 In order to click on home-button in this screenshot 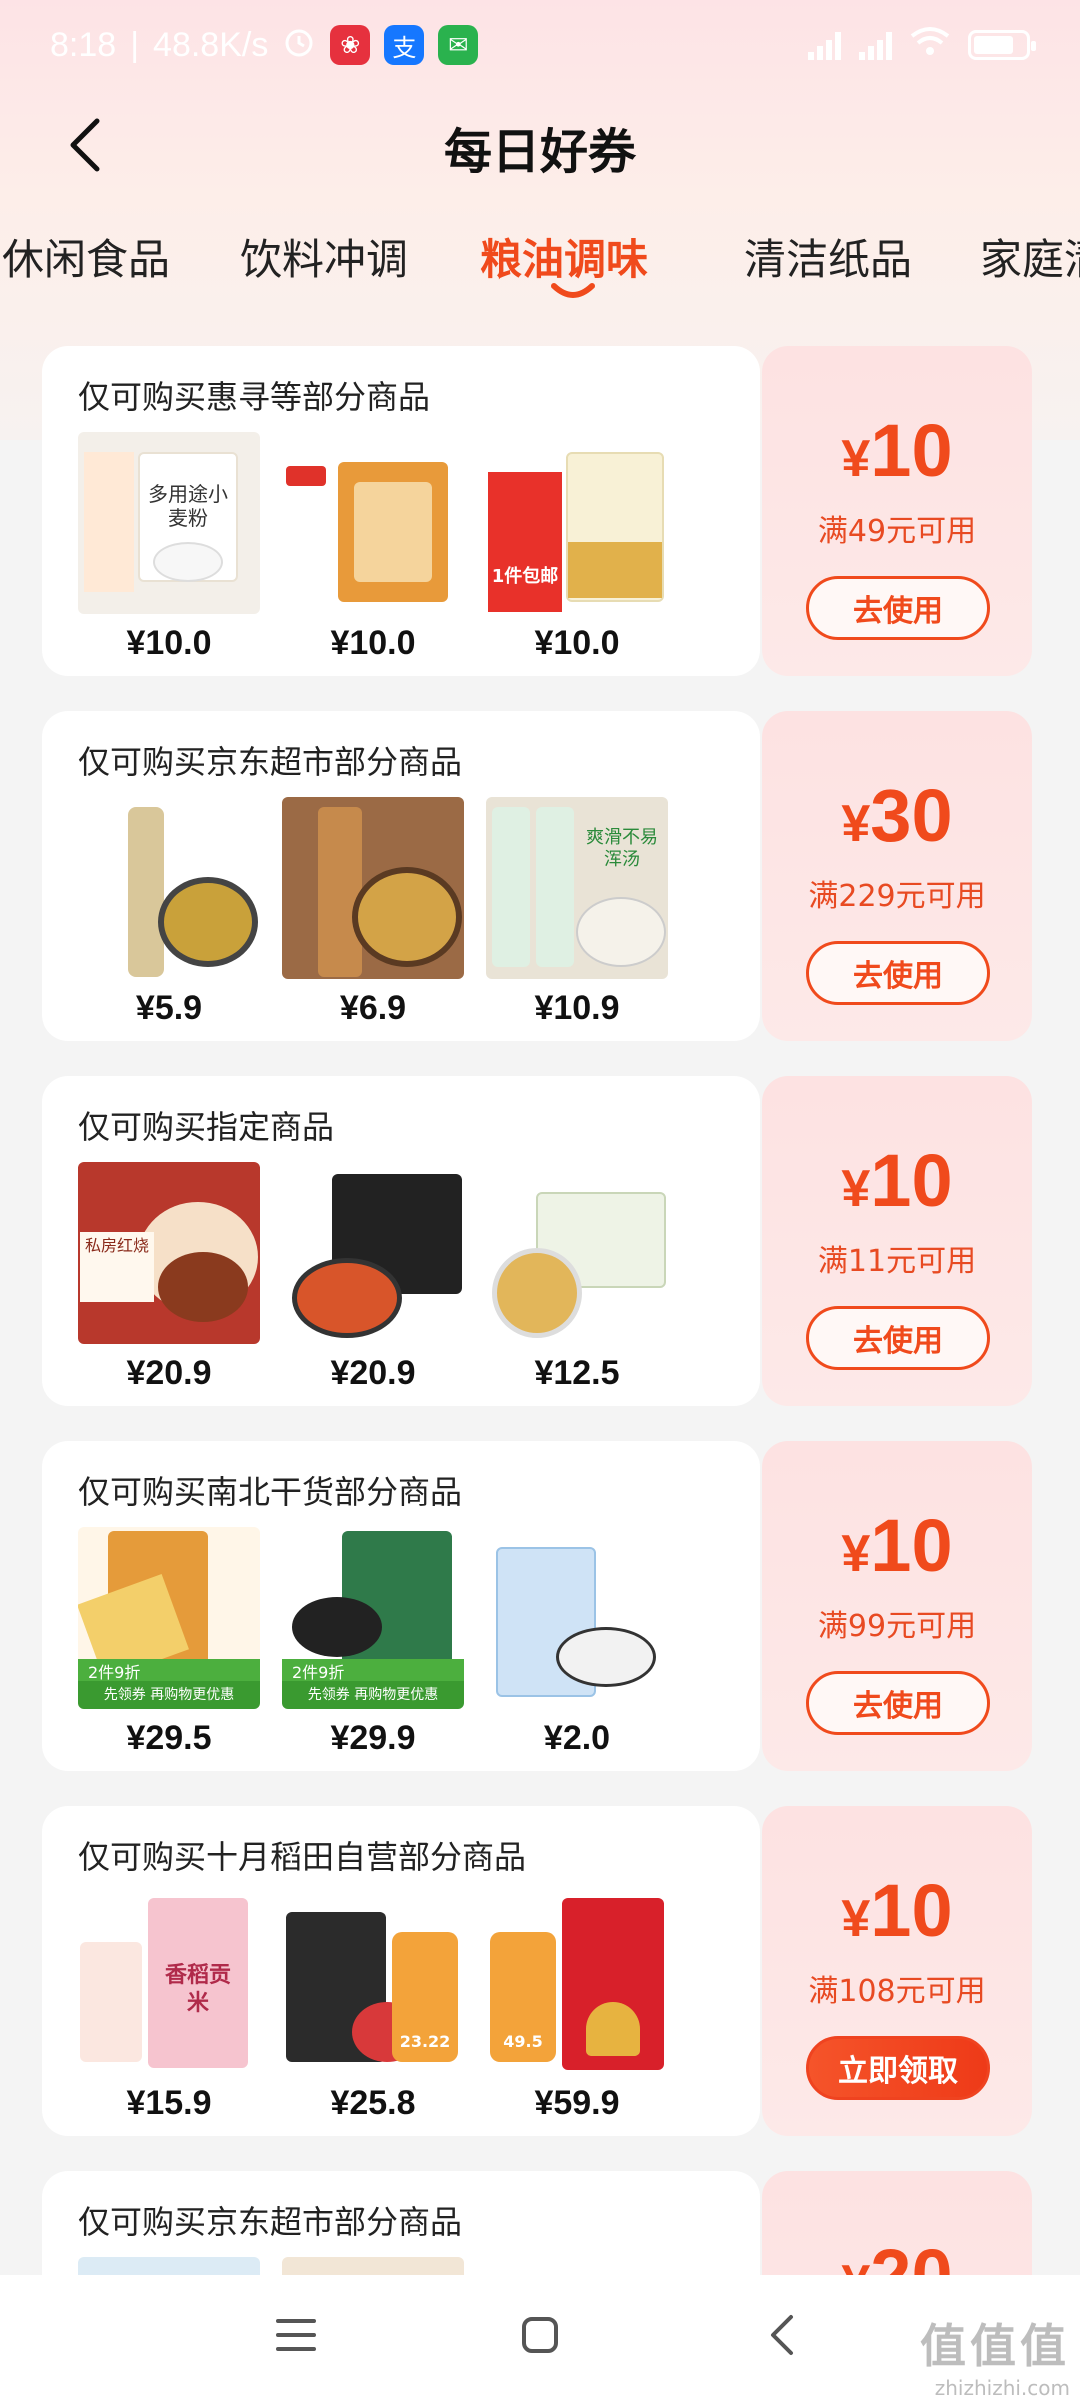, I will do `click(540, 2335)`.